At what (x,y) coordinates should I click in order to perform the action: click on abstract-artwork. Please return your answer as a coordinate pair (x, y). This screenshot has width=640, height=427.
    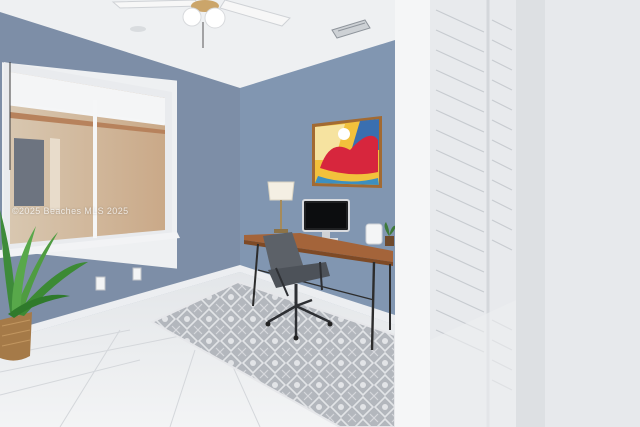
    Looking at the image, I should click on (347, 152).